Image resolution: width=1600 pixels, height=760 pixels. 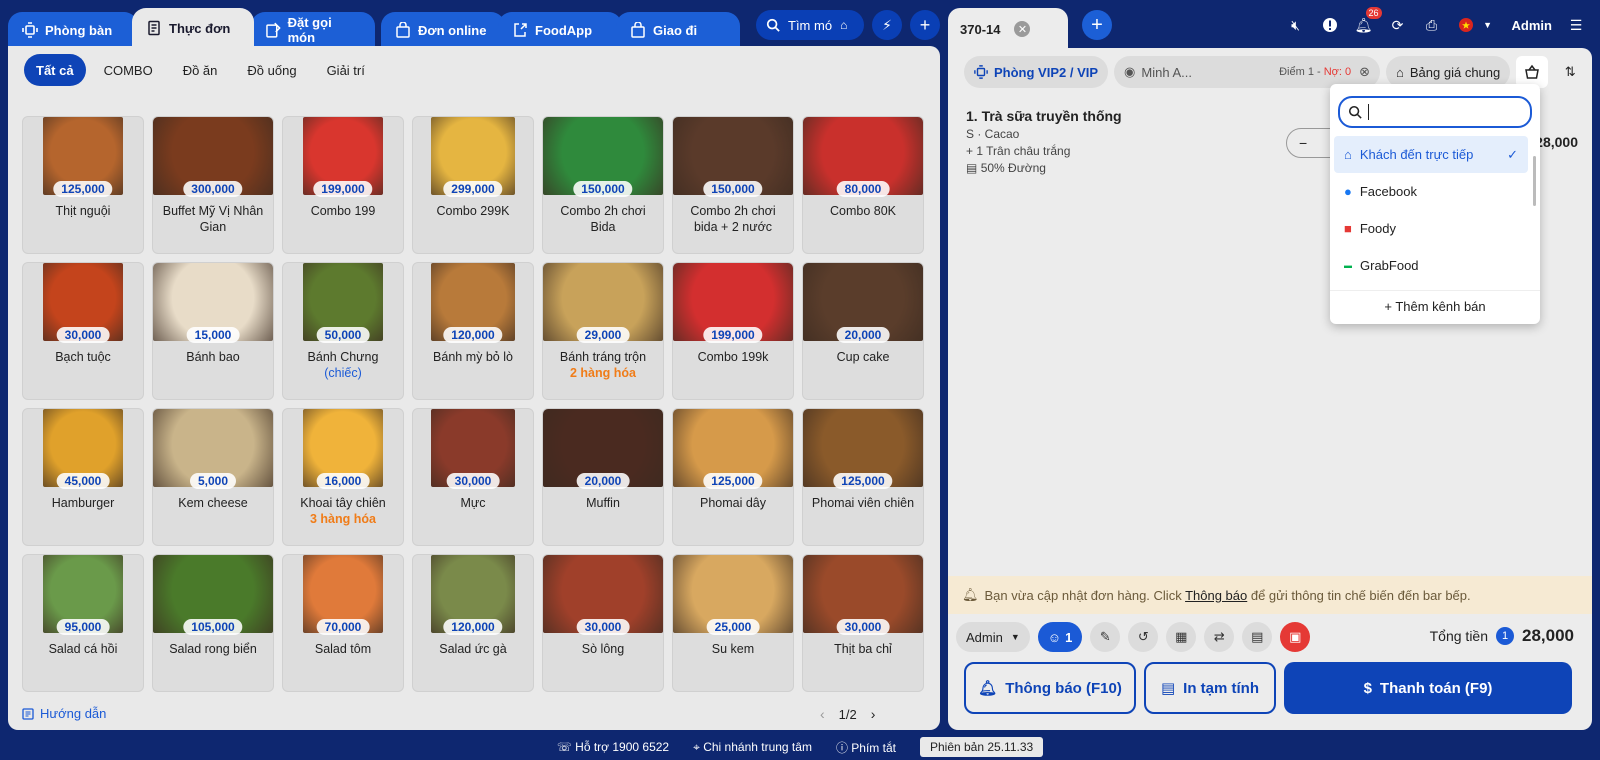 What do you see at coordinates (213, 185) in the screenshot?
I see `product-card: 300,000 Buffet Mỹ Vị Nhân Gian` at bounding box center [213, 185].